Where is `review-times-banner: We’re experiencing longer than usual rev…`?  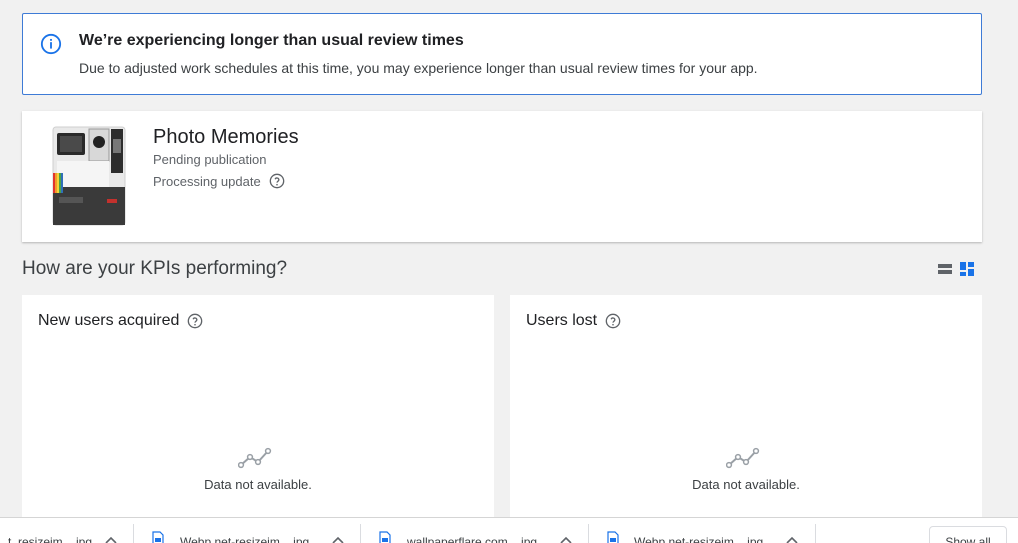
review-times-banner: We’re experiencing longer than usual rev… is located at coordinates (502, 54).